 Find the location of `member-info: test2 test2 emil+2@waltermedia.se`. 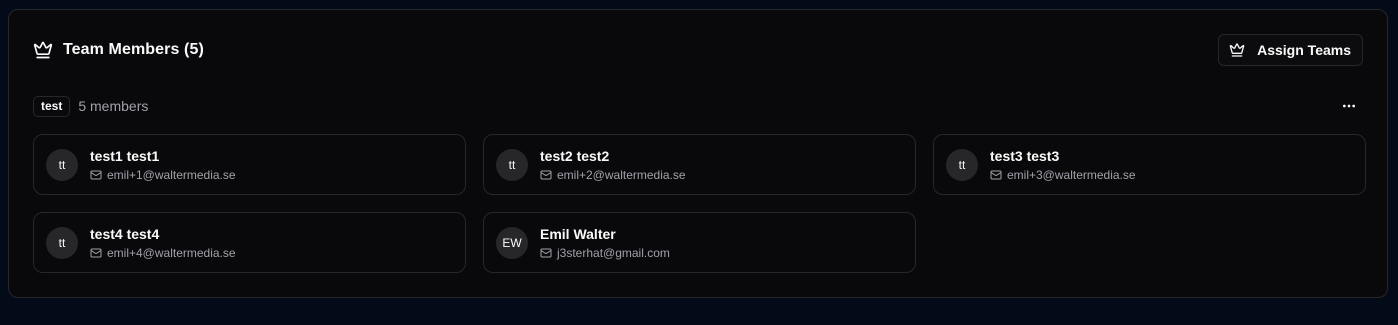

member-info: test2 test2 emil+2@waltermedia.se is located at coordinates (613, 165).